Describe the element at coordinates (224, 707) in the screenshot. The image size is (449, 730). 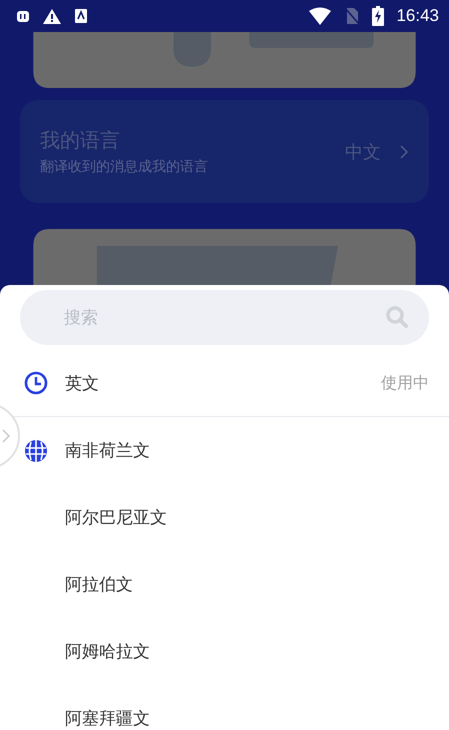
I see `language-item: 阿塞拜疆文` at that location.